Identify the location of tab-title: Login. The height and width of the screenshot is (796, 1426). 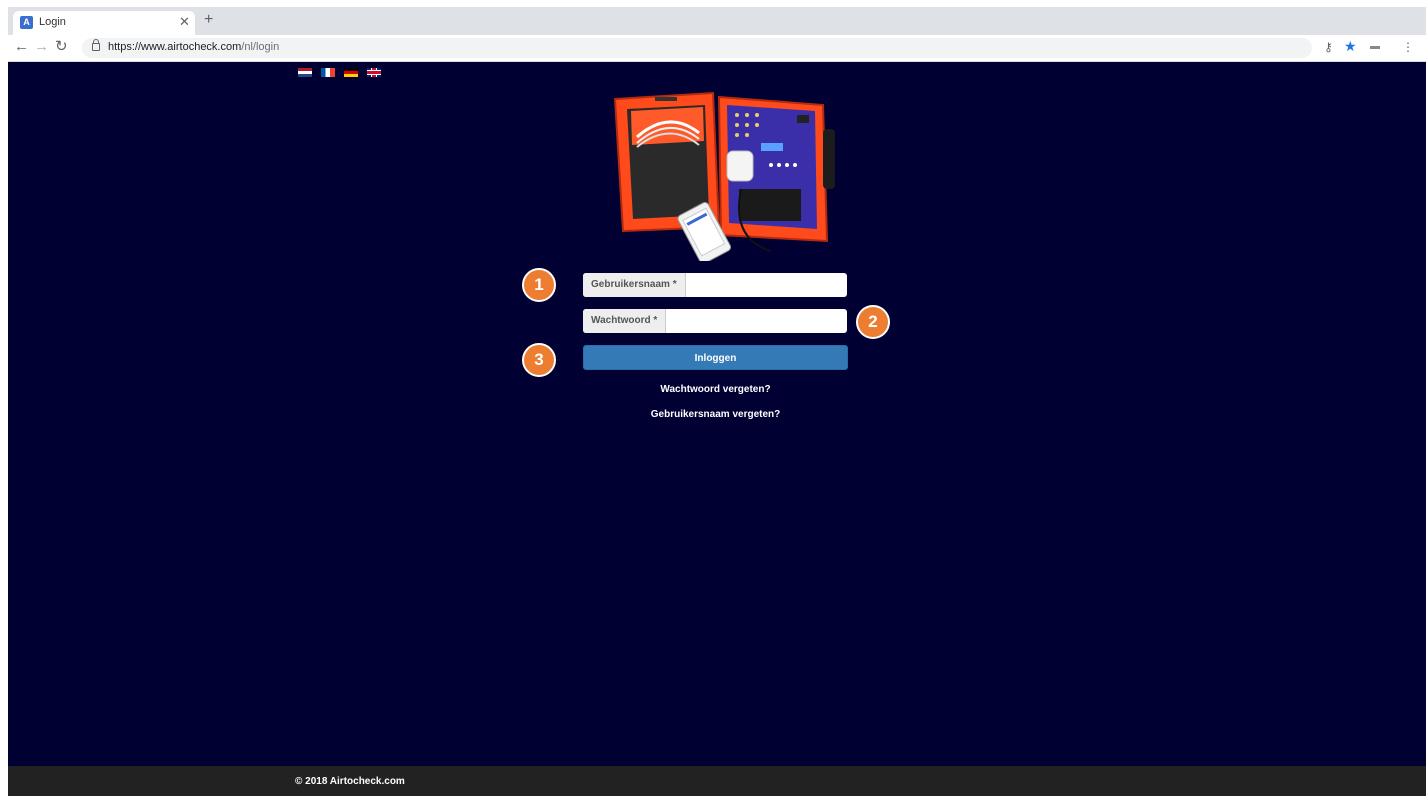
(52, 22).